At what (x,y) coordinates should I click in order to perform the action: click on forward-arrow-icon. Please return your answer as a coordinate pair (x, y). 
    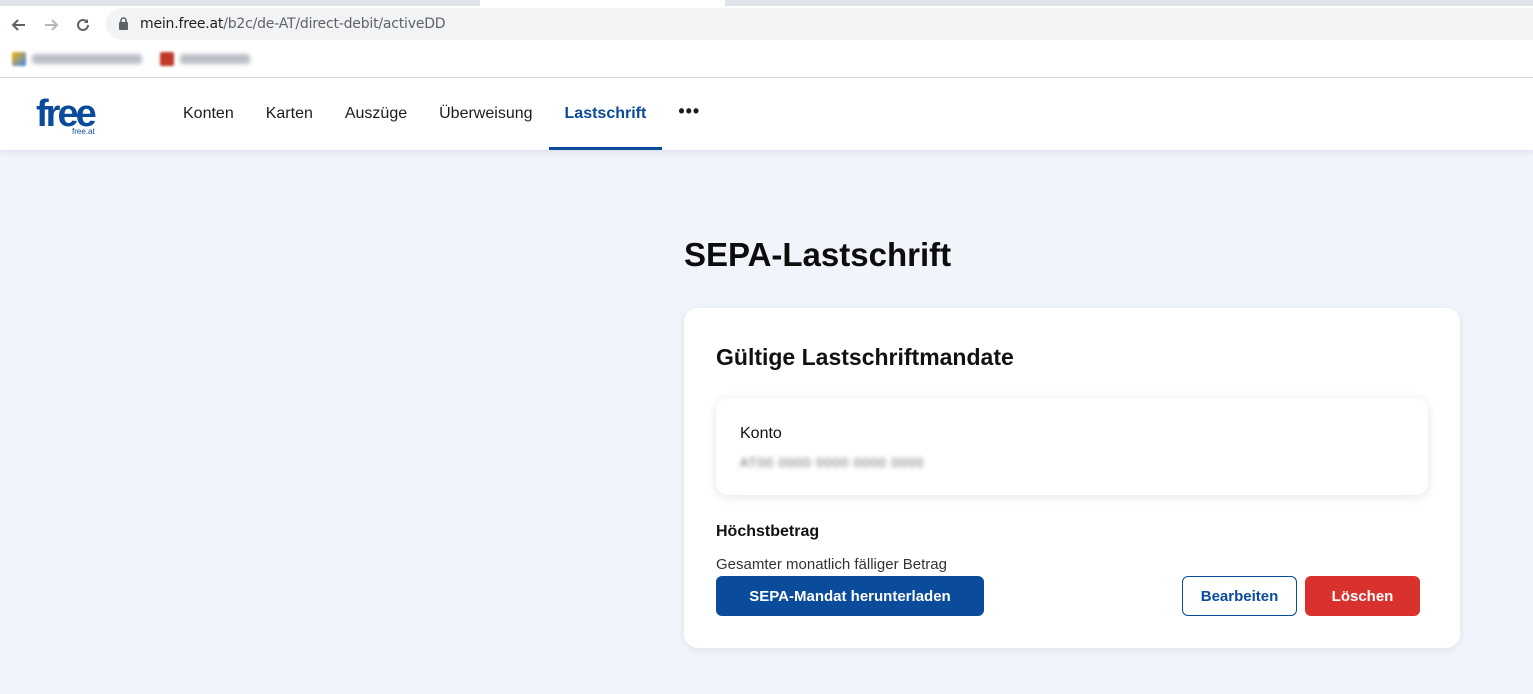
    Looking at the image, I should click on (51, 25).